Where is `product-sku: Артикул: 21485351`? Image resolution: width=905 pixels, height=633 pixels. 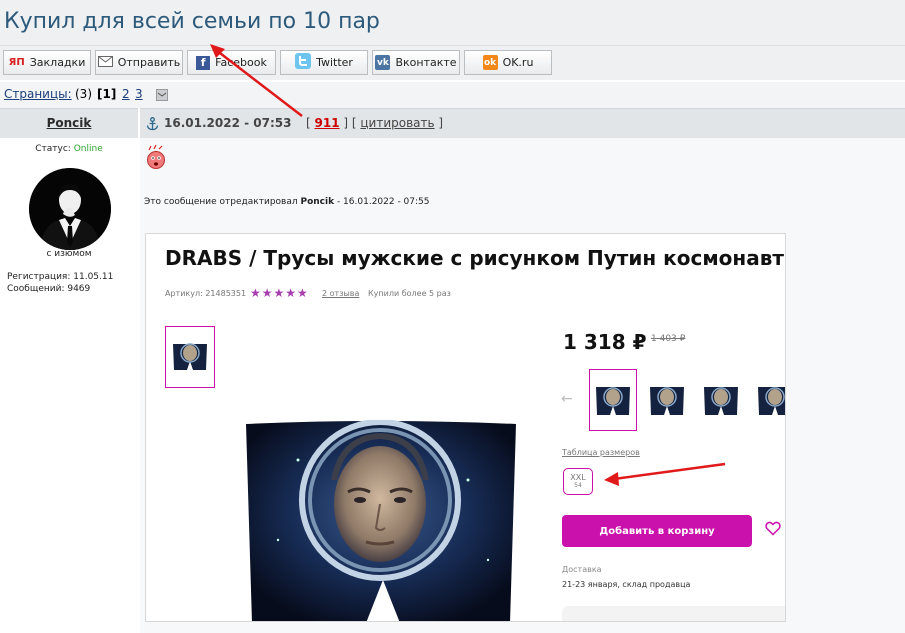
product-sku: Артикул: 21485351 is located at coordinates (205, 293).